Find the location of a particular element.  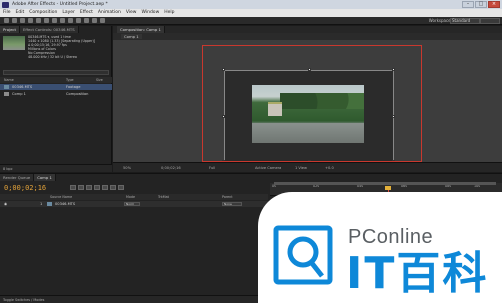

draft-3d-icon is located at coordinates (81, 187).